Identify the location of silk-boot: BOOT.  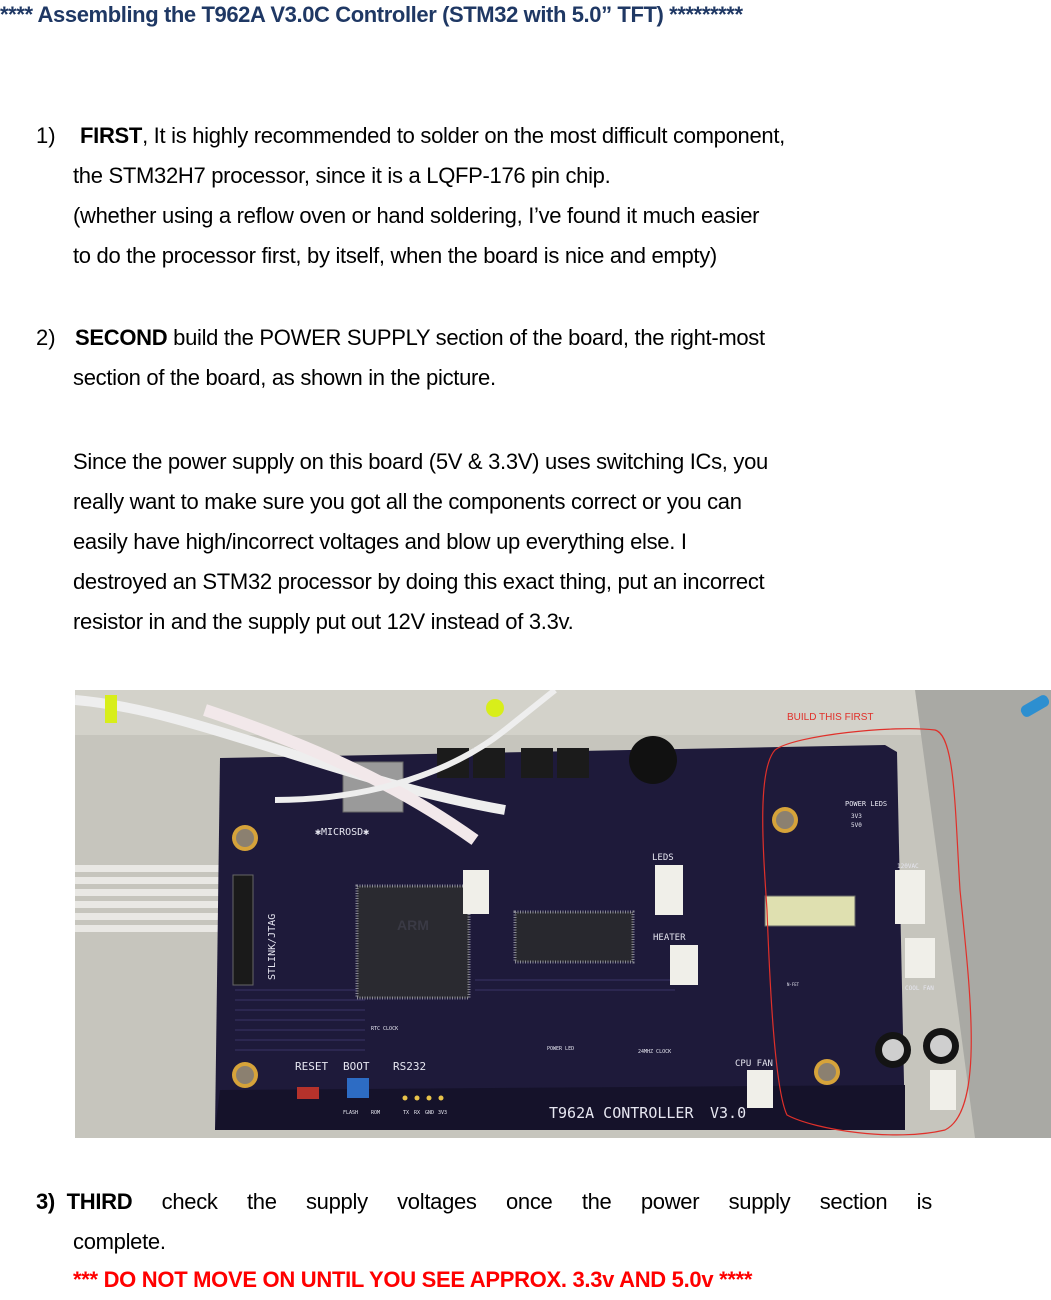
(356, 1066).